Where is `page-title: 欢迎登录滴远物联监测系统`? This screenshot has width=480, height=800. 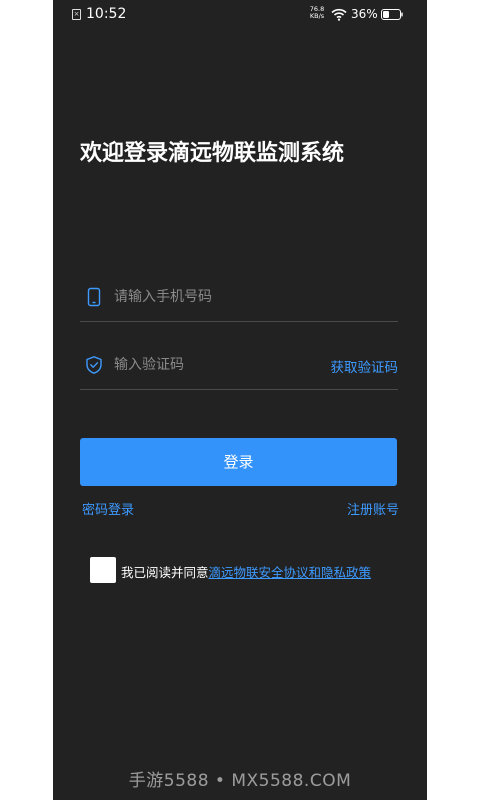 page-title: 欢迎登录滴远物联监测系统 is located at coordinates (212, 153).